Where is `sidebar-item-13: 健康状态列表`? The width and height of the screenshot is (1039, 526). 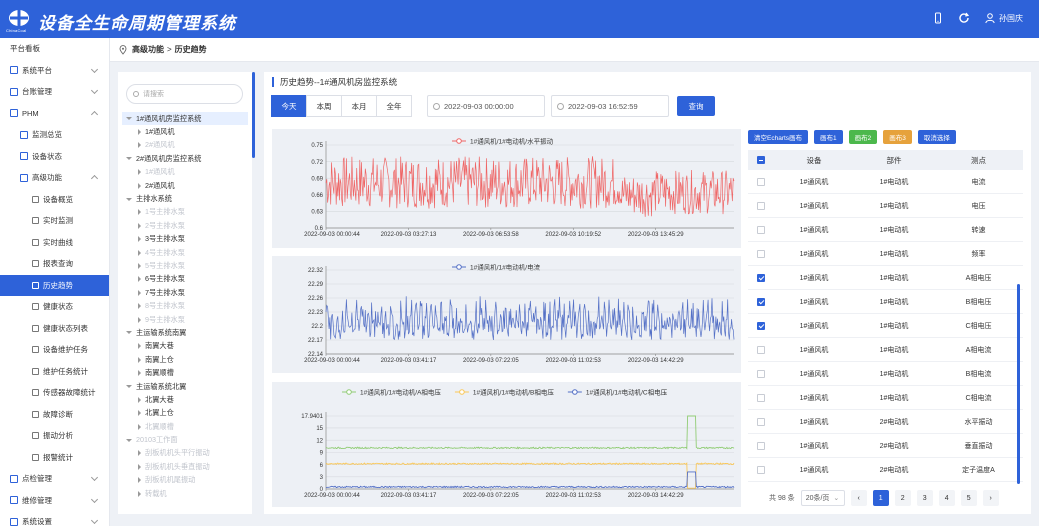 sidebar-item-13: 健康状态列表 is located at coordinates (54, 329).